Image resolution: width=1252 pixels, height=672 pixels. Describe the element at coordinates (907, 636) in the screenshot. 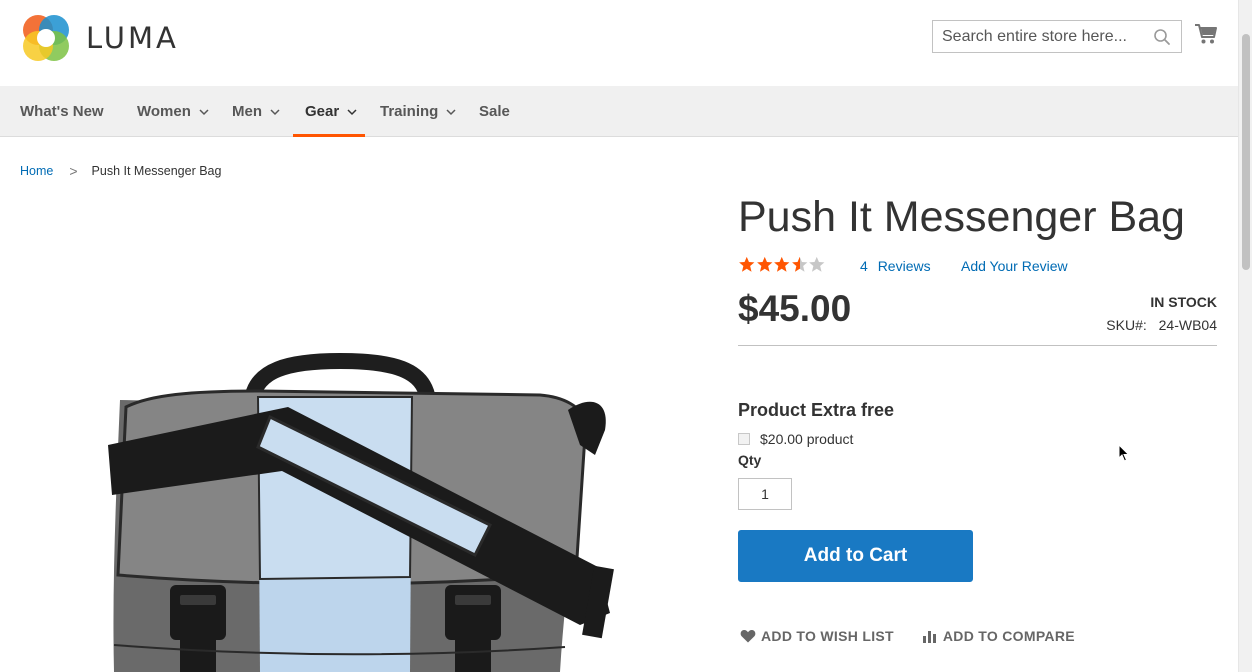

I see `product-actions: ADD TO WISH LIST ADD TO COMPARE` at that location.